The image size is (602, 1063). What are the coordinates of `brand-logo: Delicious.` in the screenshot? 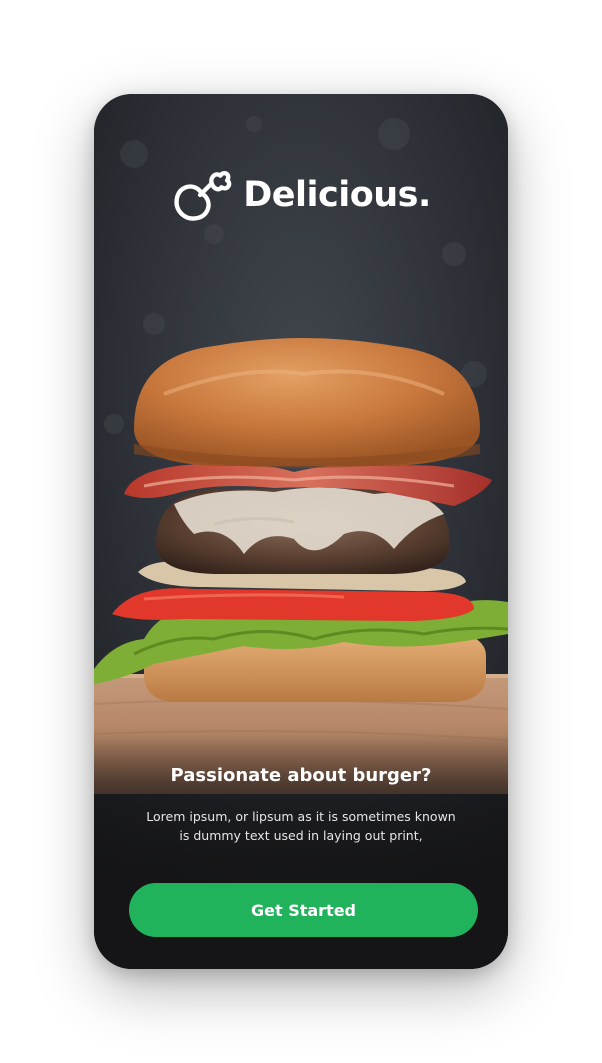 It's located at (301, 195).